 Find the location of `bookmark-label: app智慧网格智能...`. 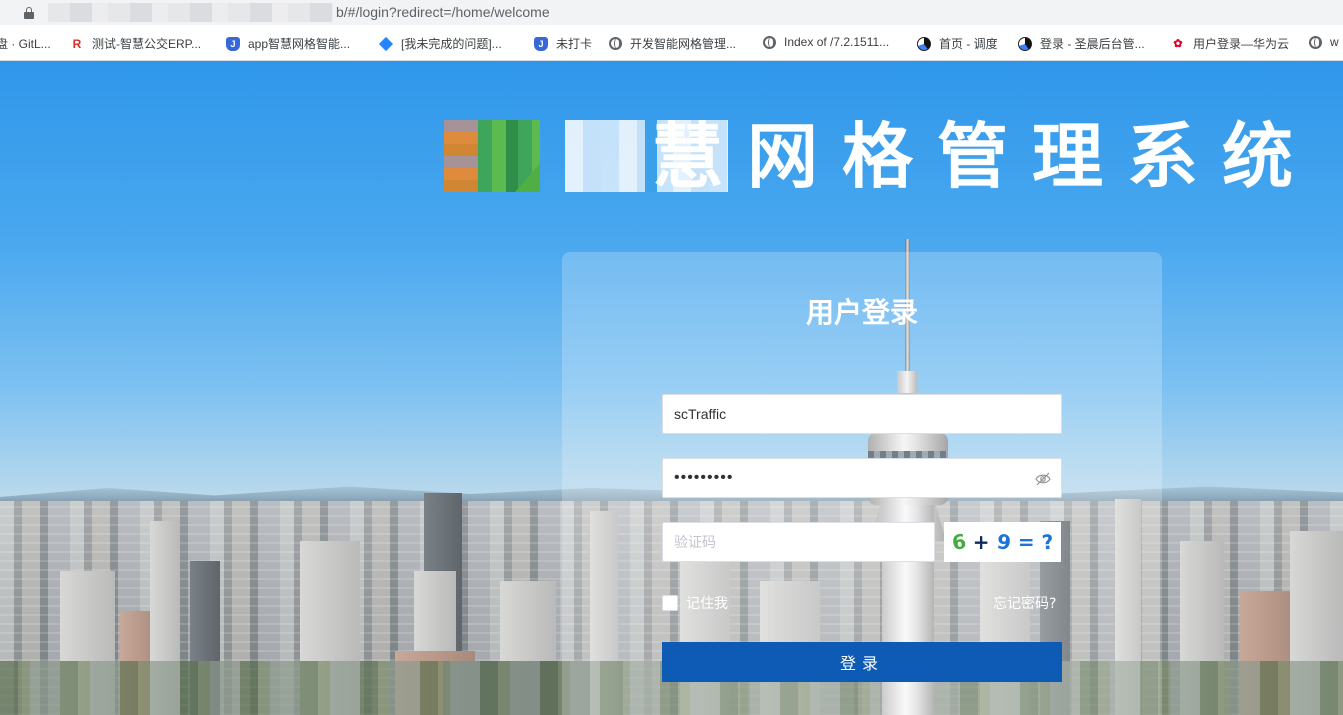

bookmark-label: app智慧网格智能... is located at coordinates (299, 44).